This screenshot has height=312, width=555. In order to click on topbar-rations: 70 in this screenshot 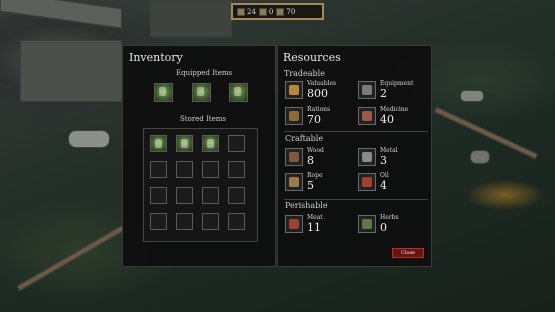, I will do `click(286, 11)`.